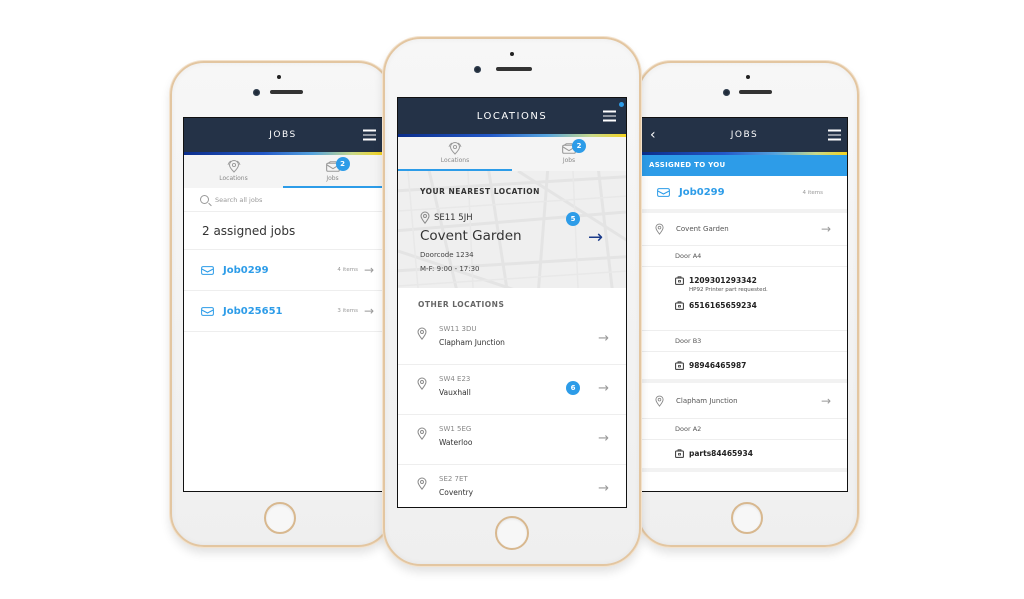  What do you see at coordinates (744, 229) in the screenshot?
I see `job-location-row: Covent Garden →` at bounding box center [744, 229].